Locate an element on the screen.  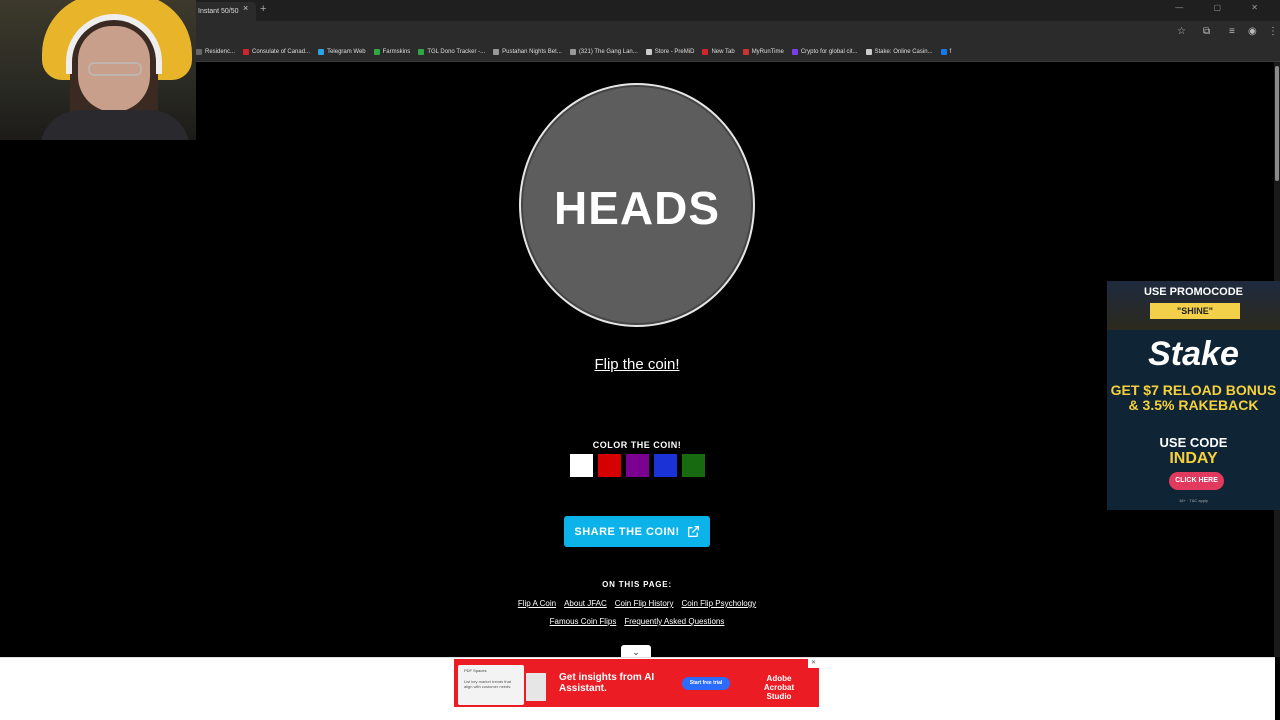
flip-coin-link: Flip the coin! is located at coordinates (637, 364).